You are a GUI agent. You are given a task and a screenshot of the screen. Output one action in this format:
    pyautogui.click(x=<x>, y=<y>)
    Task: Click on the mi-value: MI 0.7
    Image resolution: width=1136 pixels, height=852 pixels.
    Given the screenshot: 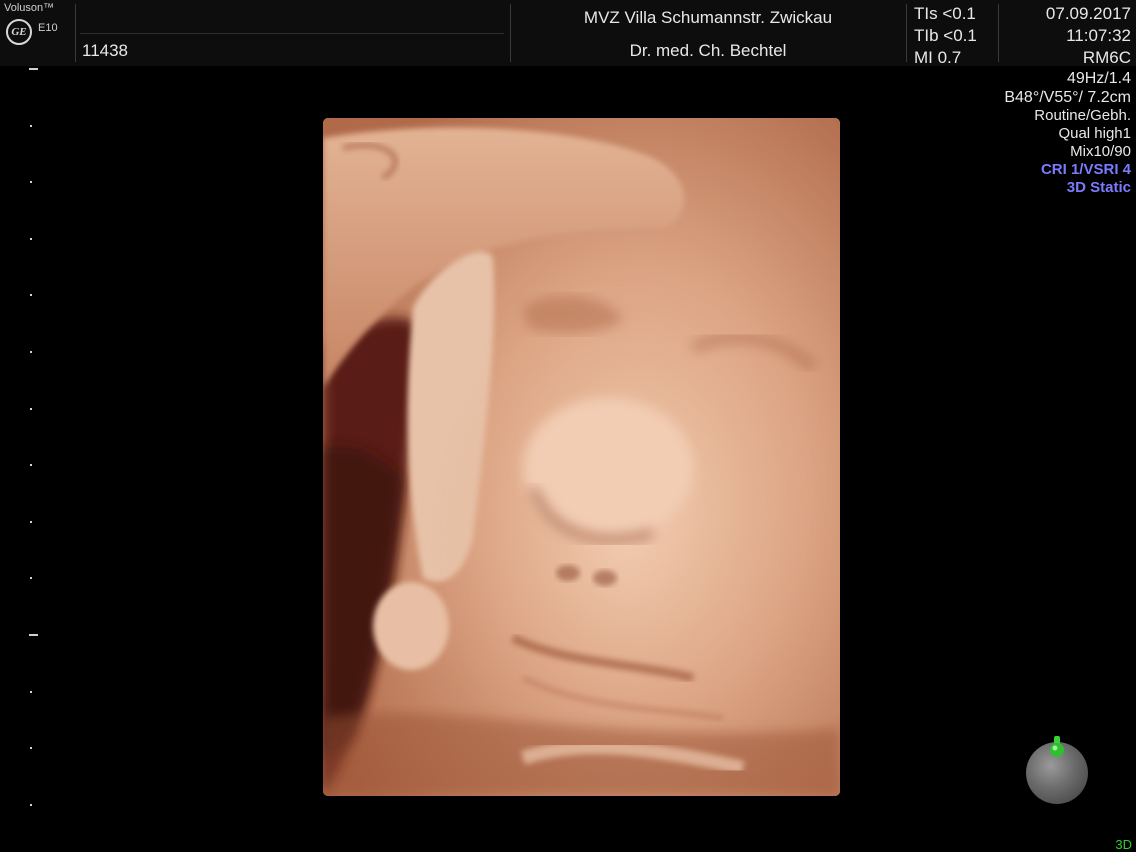 What is the action you would take?
    pyautogui.click(x=938, y=57)
    